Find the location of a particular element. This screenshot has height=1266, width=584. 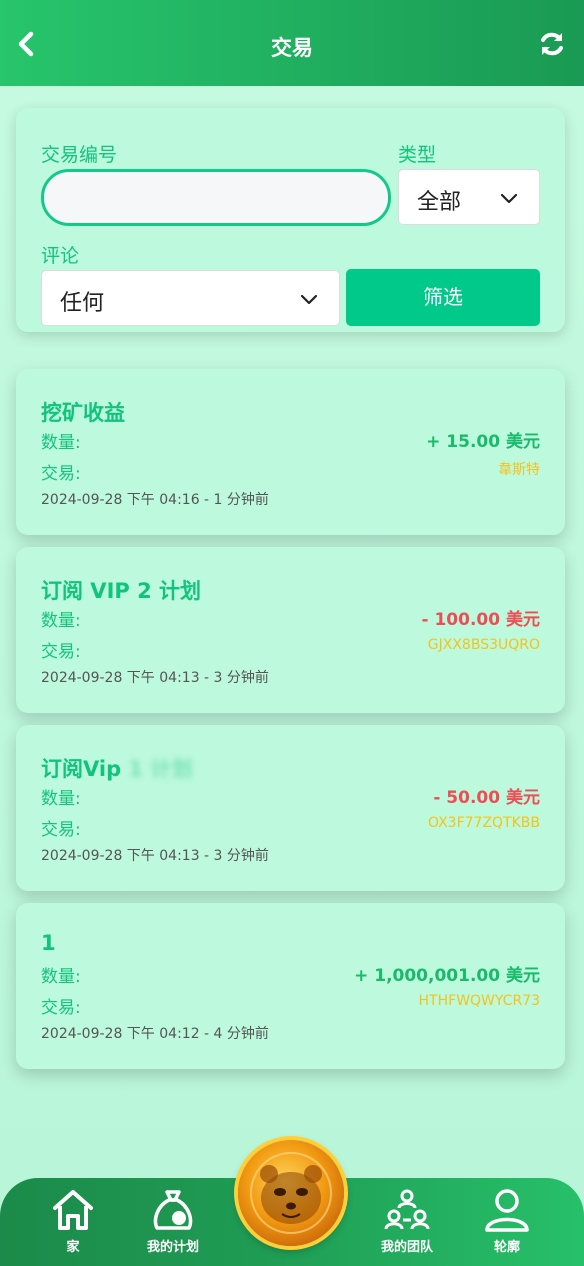

page-title: 交易 is located at coordinates (292, 48).